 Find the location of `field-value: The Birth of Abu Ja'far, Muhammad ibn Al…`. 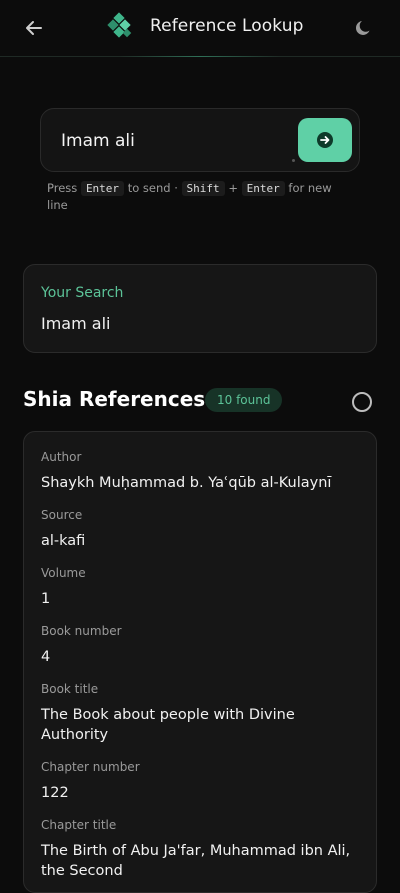

field-value: The Birth of Abu Ja'far, Muhammad ibn Al… is located at coordinates (196, 861).